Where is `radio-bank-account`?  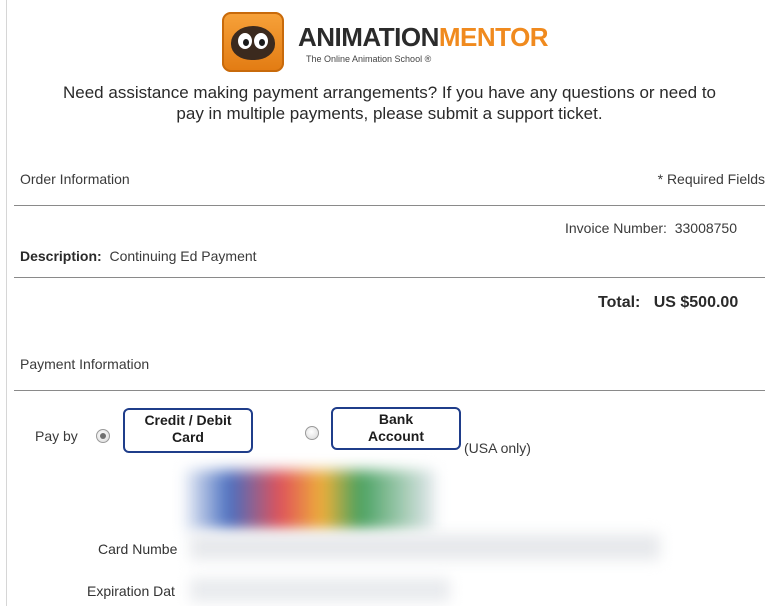
radio-bank-account is located at coordinates (312, 433).